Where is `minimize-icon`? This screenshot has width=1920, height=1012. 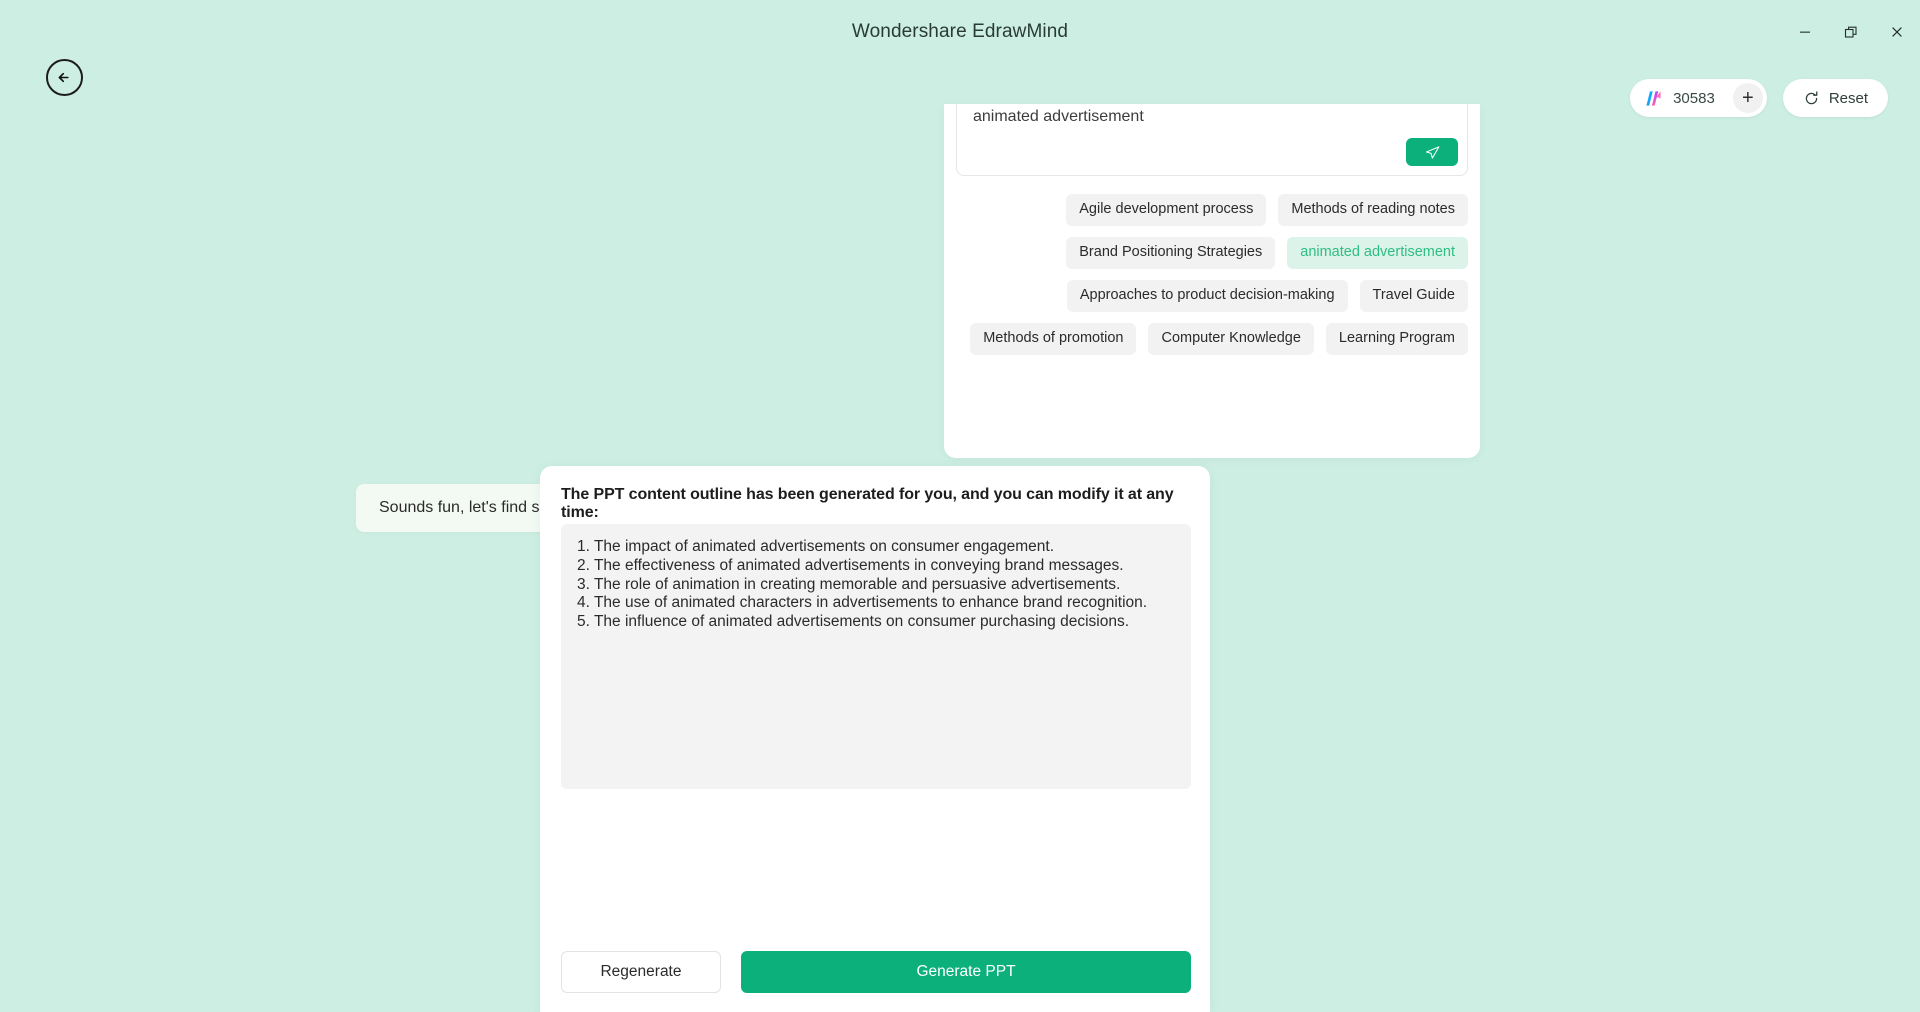
minimize-icon is located at coordinates (1805, 32).